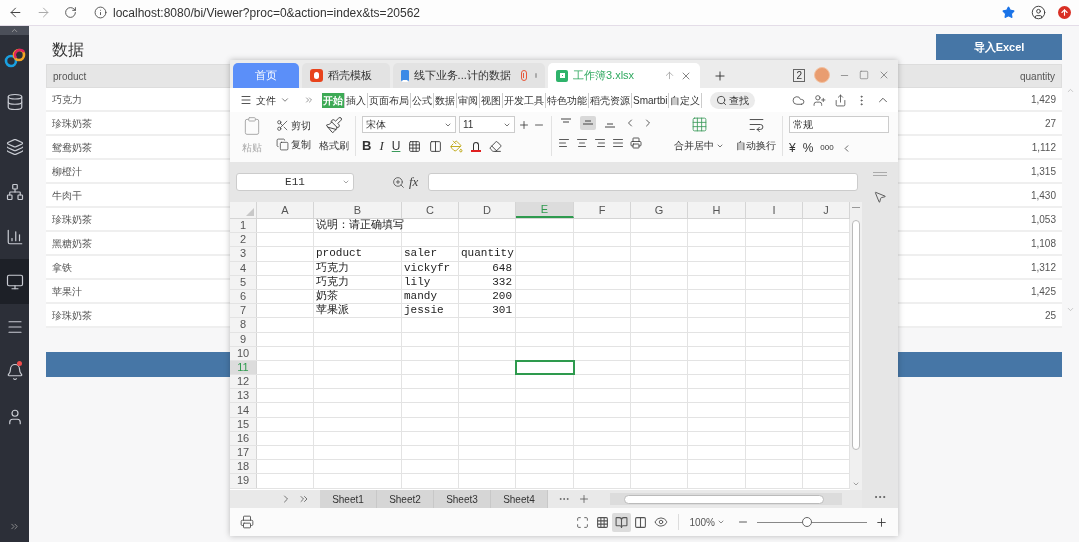 The height and width of the screenshot is (542, 1079). Describe the element at coordinates (792, 148) in the screenshot. I see `currency-button: ¥` at that location.